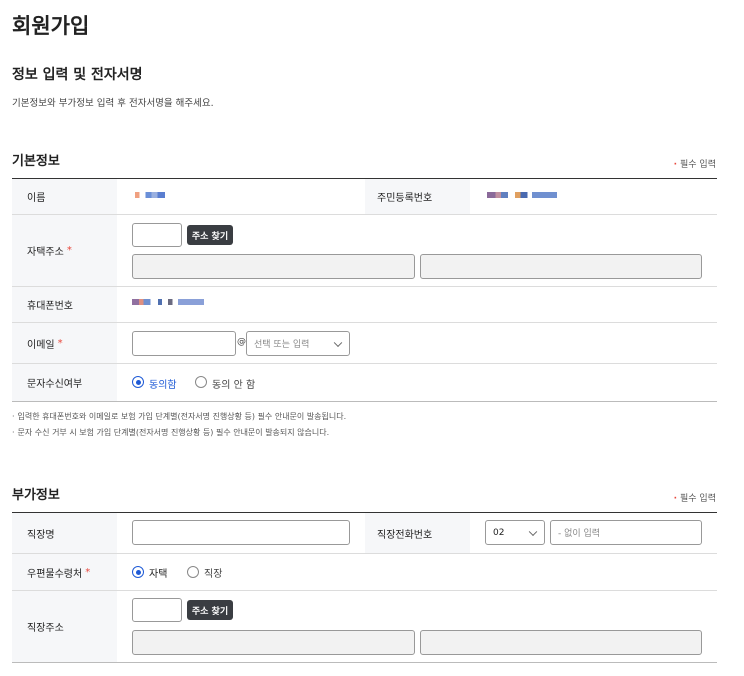  What do you see at coordinates (64, 572) in the screenshot?
I see `mail-label: 우편물수령처 *` at bounding box center [64, 572].